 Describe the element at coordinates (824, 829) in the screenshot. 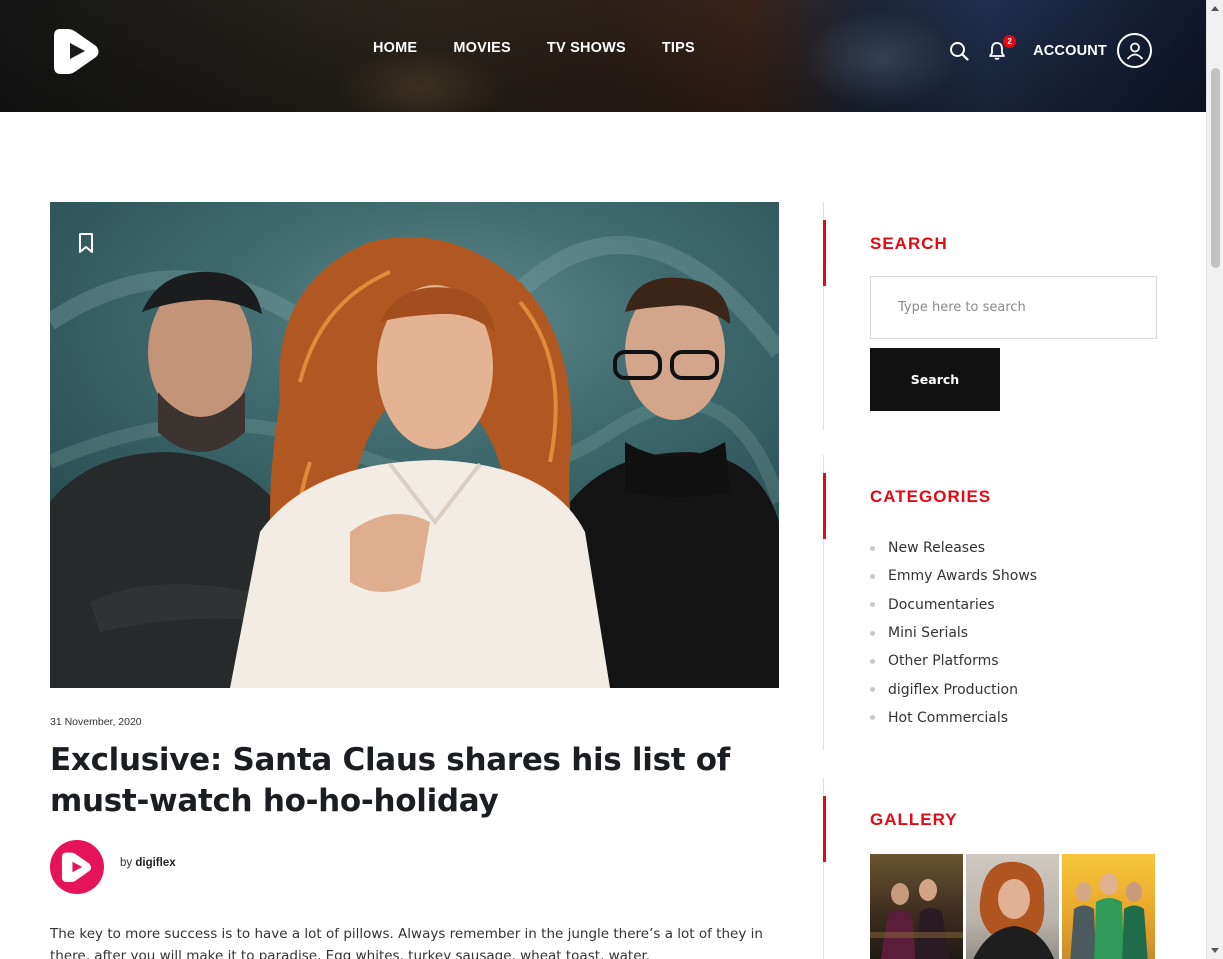

I see `gallery-widget-accent` at that location.